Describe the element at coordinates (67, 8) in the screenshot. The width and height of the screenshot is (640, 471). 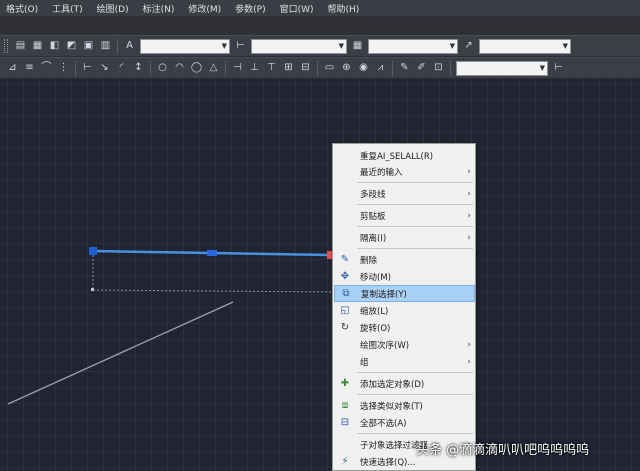
I see `menu-tools: 工具(T)` at that location.